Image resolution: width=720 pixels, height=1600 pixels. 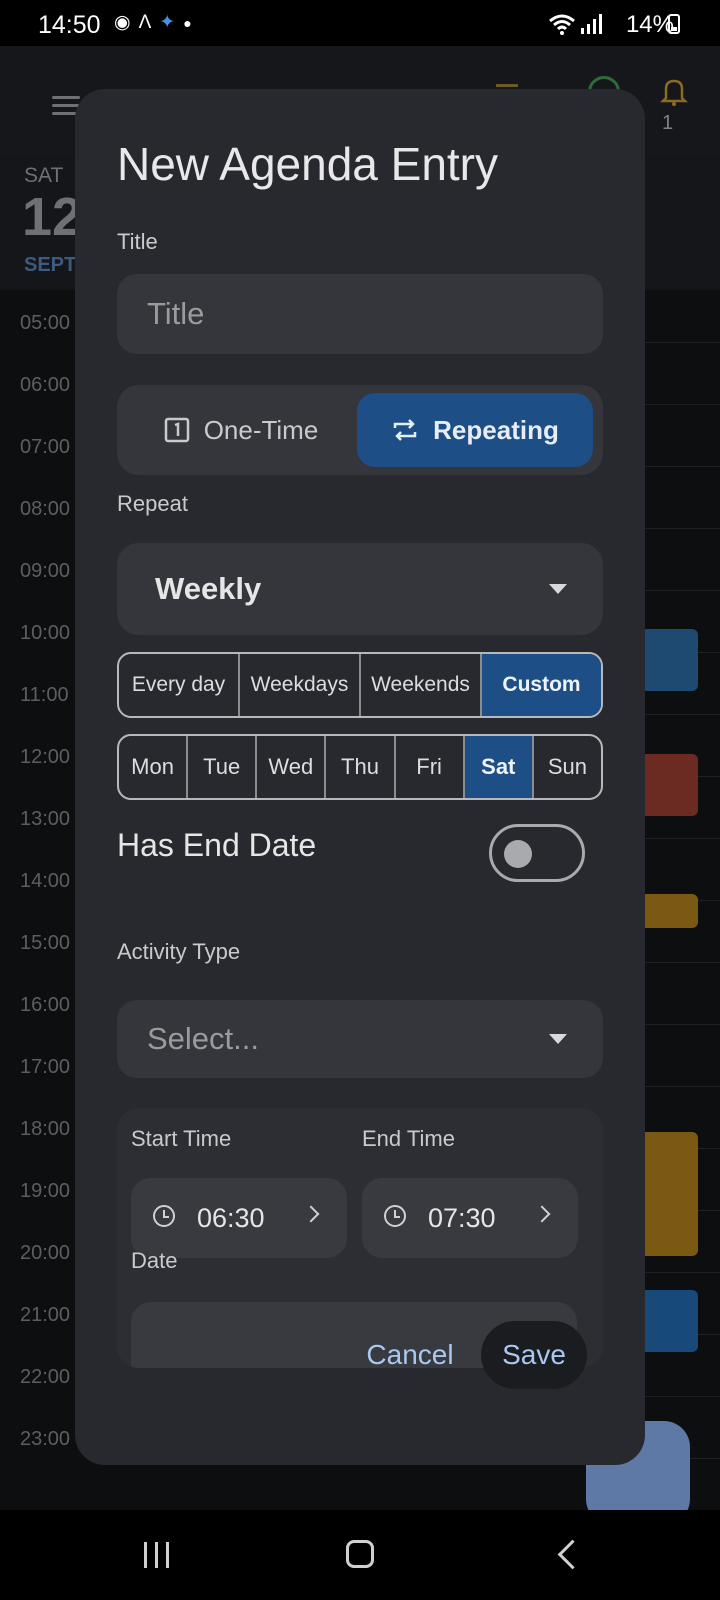 What do you see at coordinates (45, 447) in the screenshot?
I see `hour-label: 07:00` at bounding box center [45, 447].